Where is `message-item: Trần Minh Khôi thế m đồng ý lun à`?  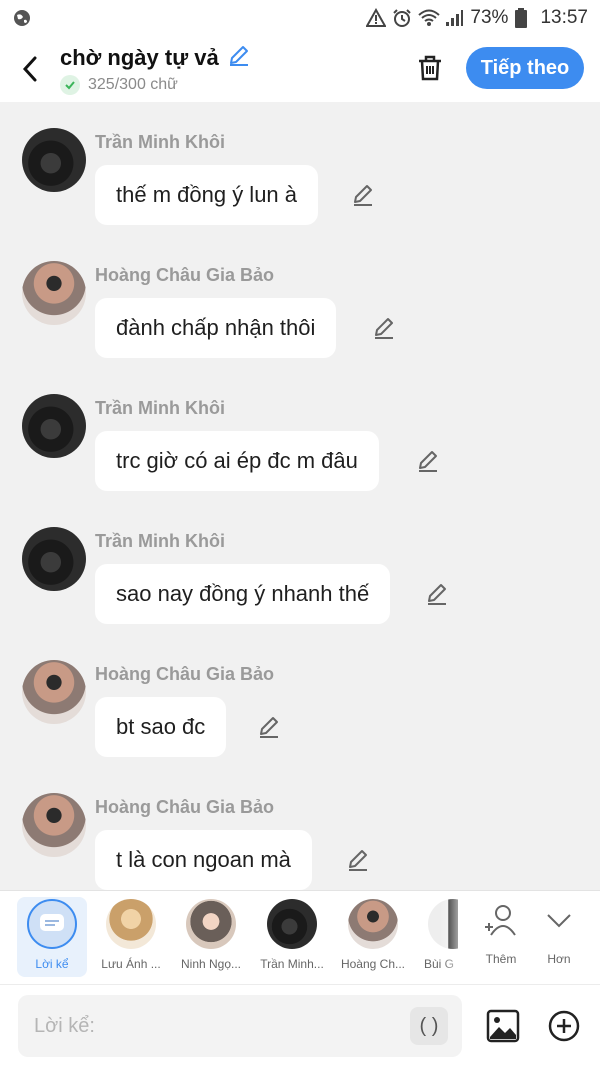 message-item: Trần Minh Khôi thế m đồng ý lun à is located at coordinates (300, 167).